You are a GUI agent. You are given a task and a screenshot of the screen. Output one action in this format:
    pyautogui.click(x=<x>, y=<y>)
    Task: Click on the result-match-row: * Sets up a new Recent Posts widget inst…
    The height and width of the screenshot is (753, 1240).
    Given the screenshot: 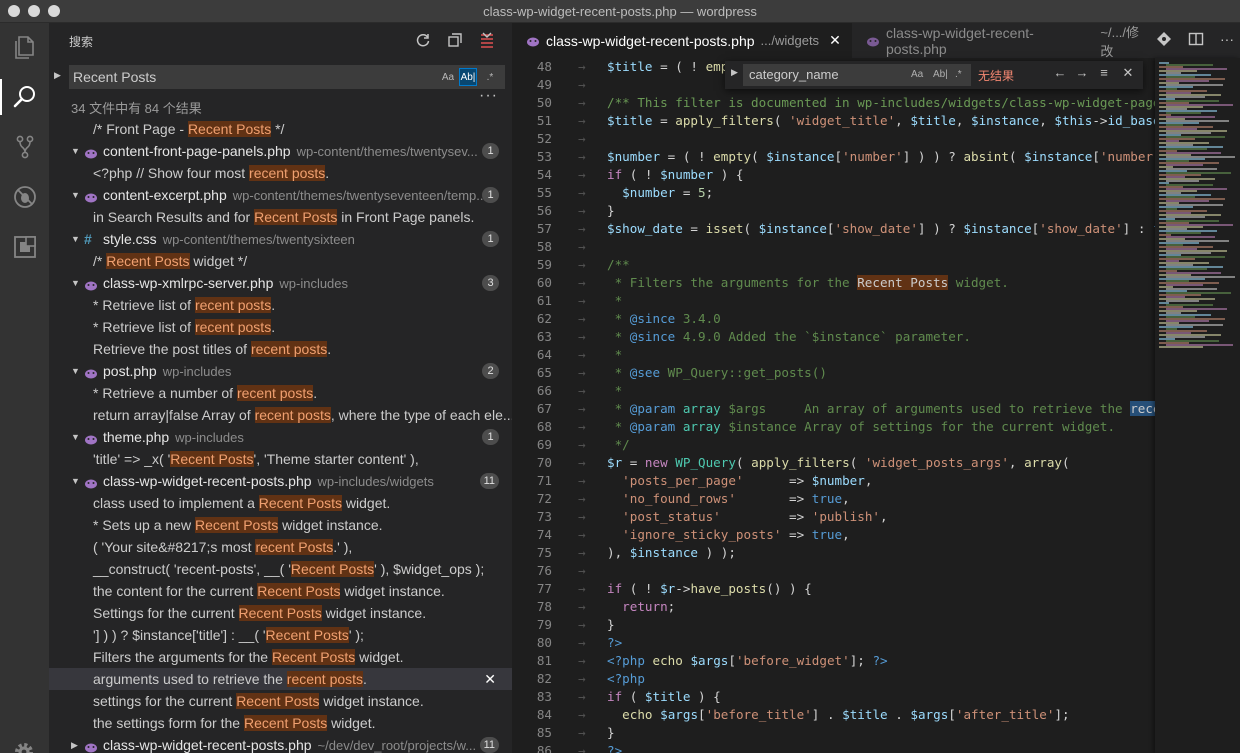 What is the action you would take?
    pyautogui.click(x=280, y=525)
    